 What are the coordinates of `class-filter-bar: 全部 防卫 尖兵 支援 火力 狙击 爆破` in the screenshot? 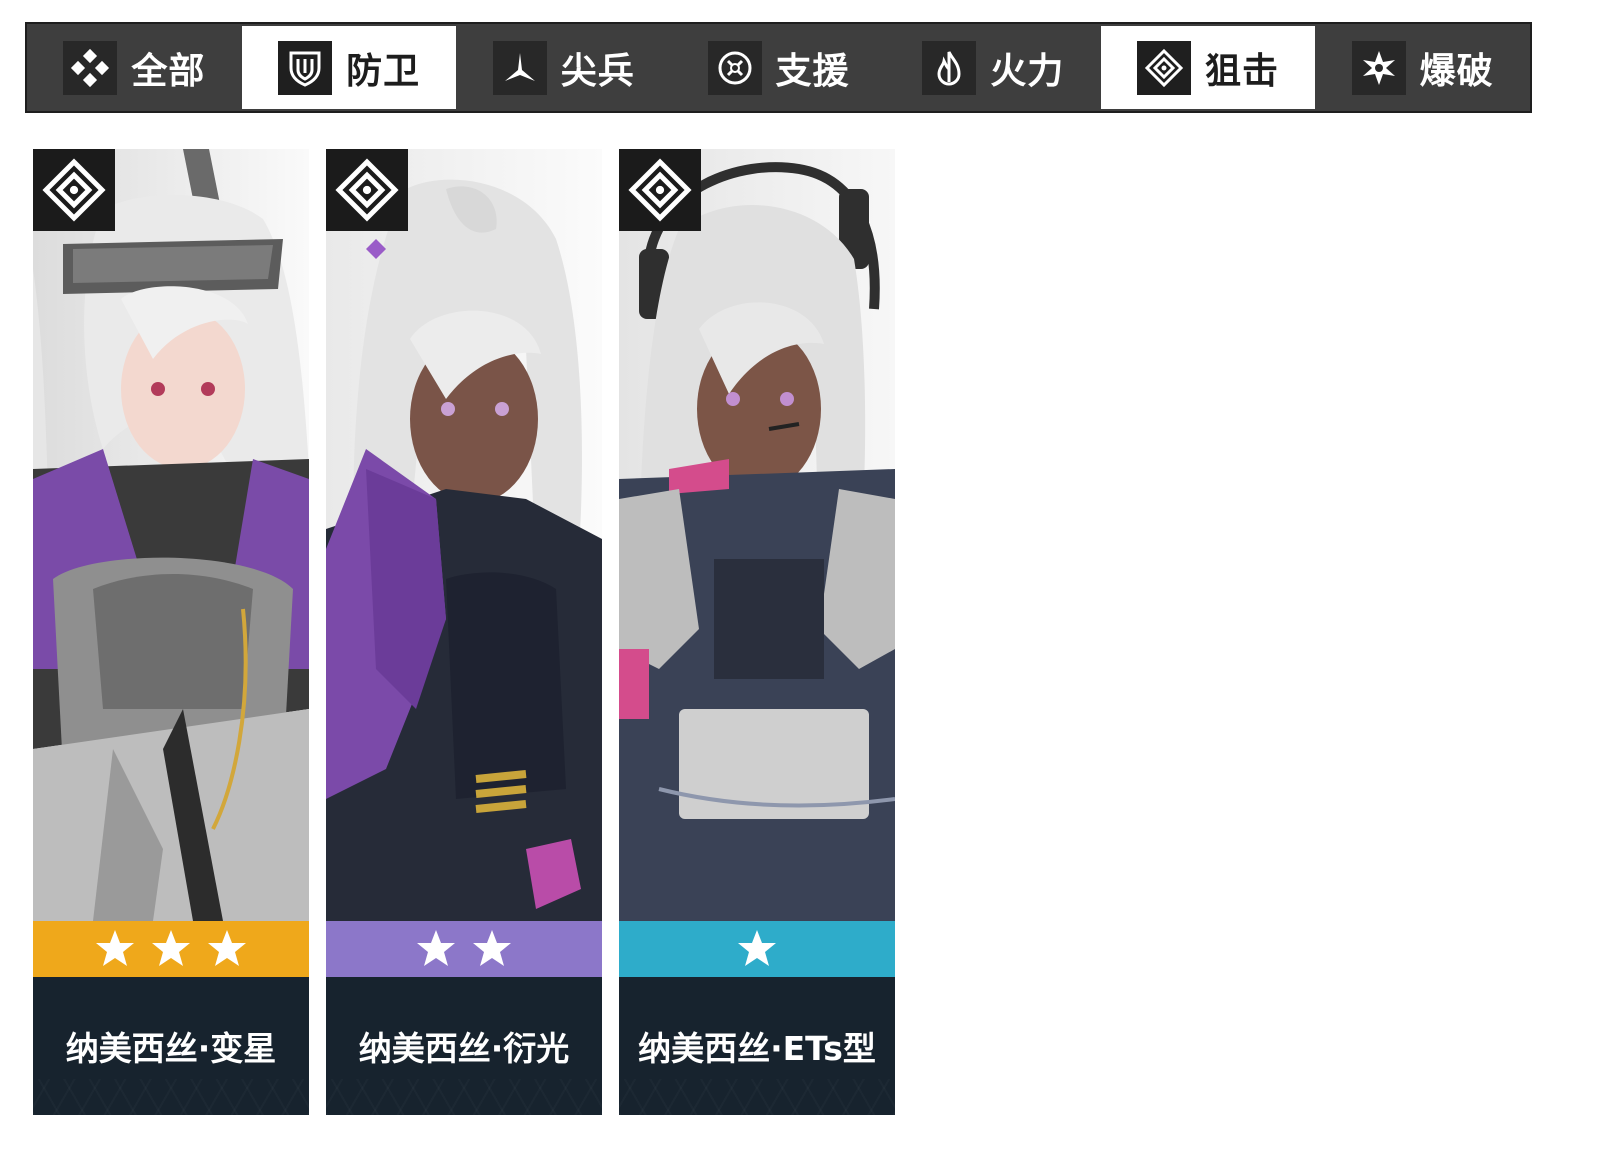 It's located at (778, 67).